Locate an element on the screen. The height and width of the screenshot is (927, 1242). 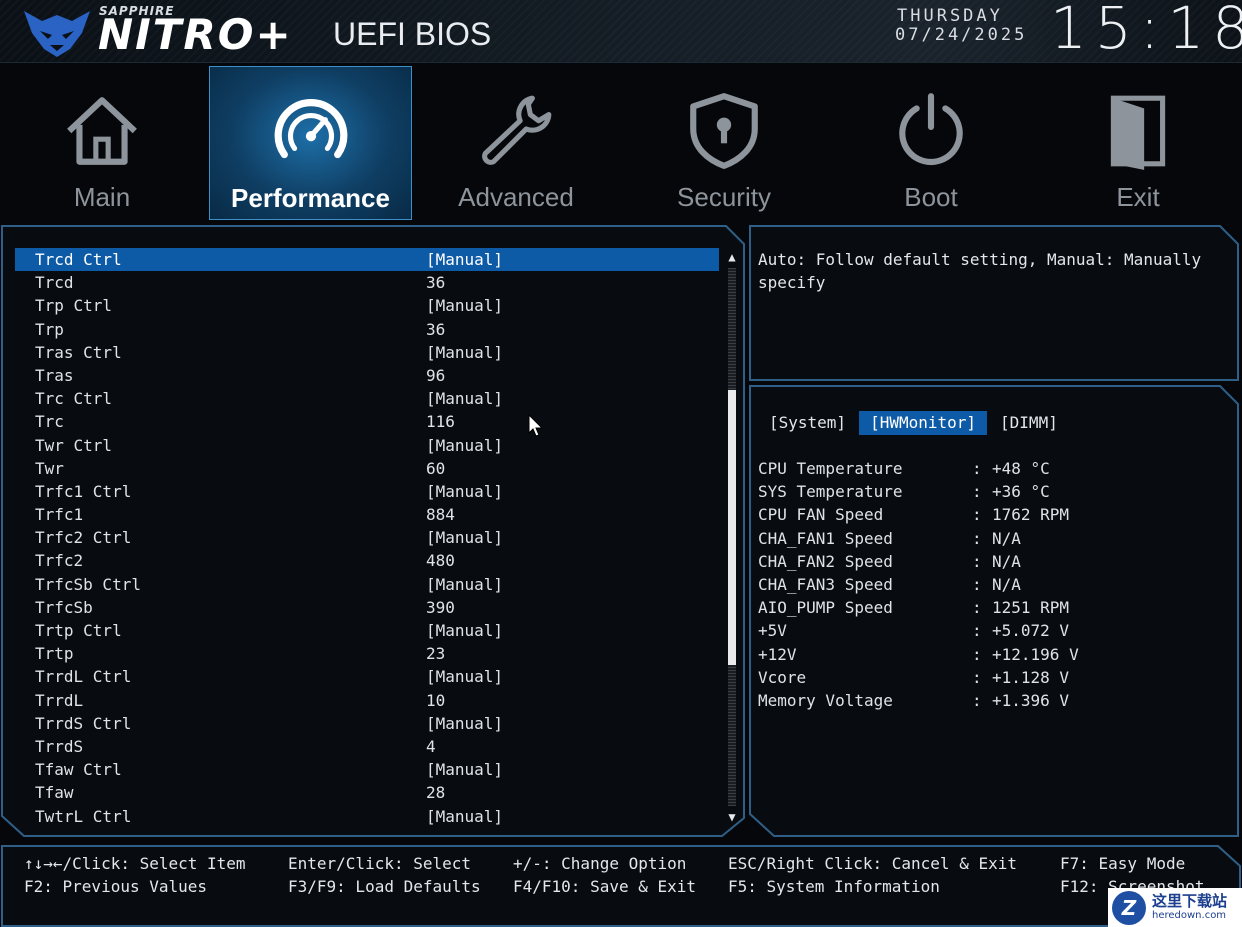
setting-label: TrrdS is located at coordinates (59, 746).